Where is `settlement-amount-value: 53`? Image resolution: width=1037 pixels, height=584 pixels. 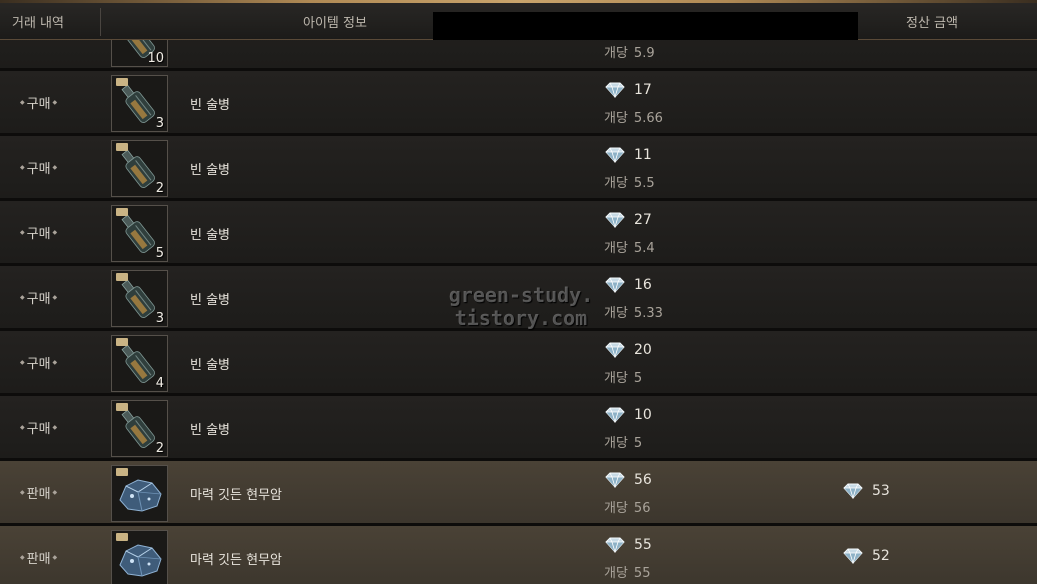
settlement-amount-value: 53 is located at coordinates (881, 491).